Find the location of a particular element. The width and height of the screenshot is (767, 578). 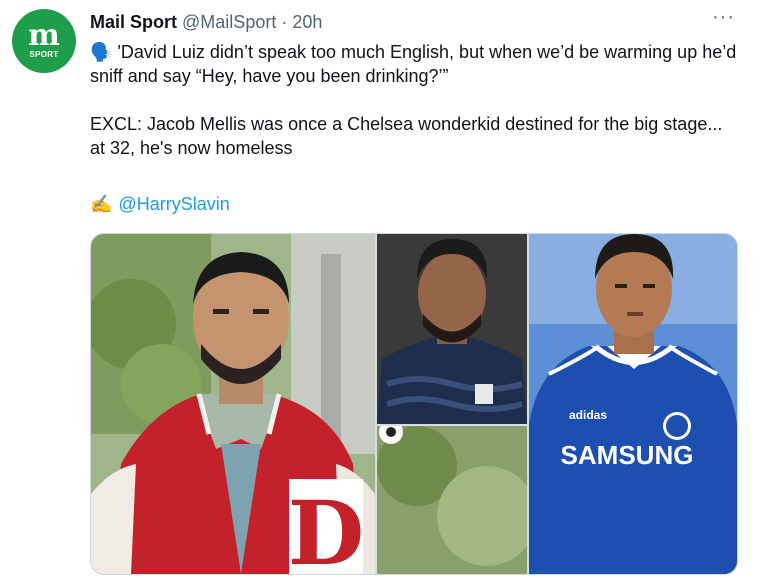

photo-background-strip is located at coordinates (452, 500).